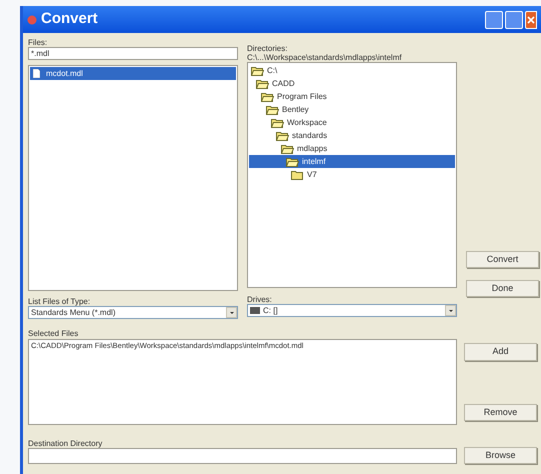 The height and width of the screenshot is (474, 541). What do you see at coordinates (242, 456) in the screenshot?
I see `destination-field` at bounding box center [242, 456].